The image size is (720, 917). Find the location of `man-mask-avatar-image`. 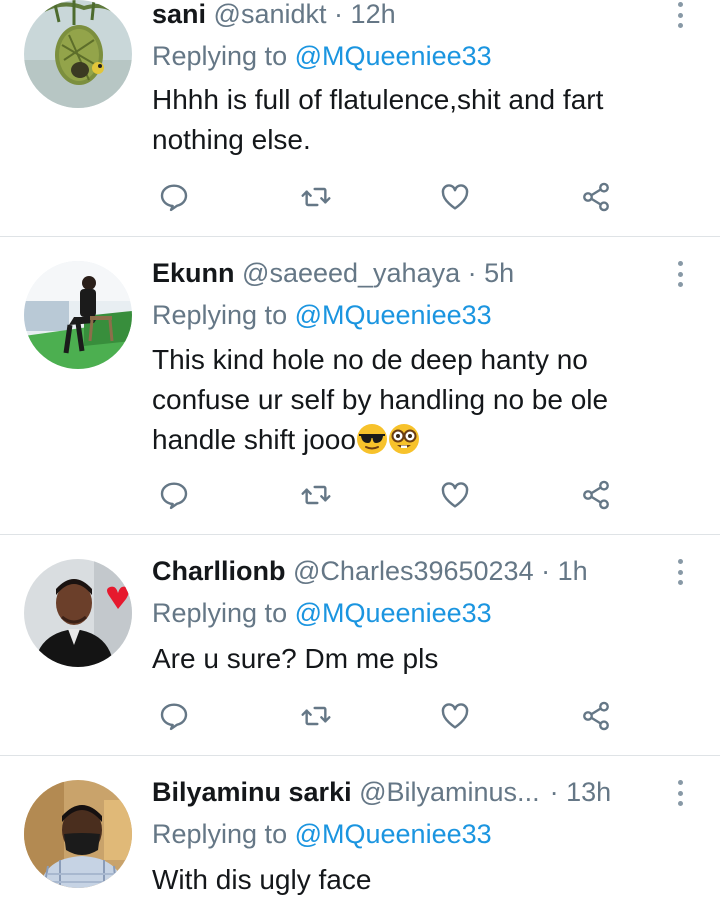

man-mask-avatar-image is located at coordinates (78, 834).